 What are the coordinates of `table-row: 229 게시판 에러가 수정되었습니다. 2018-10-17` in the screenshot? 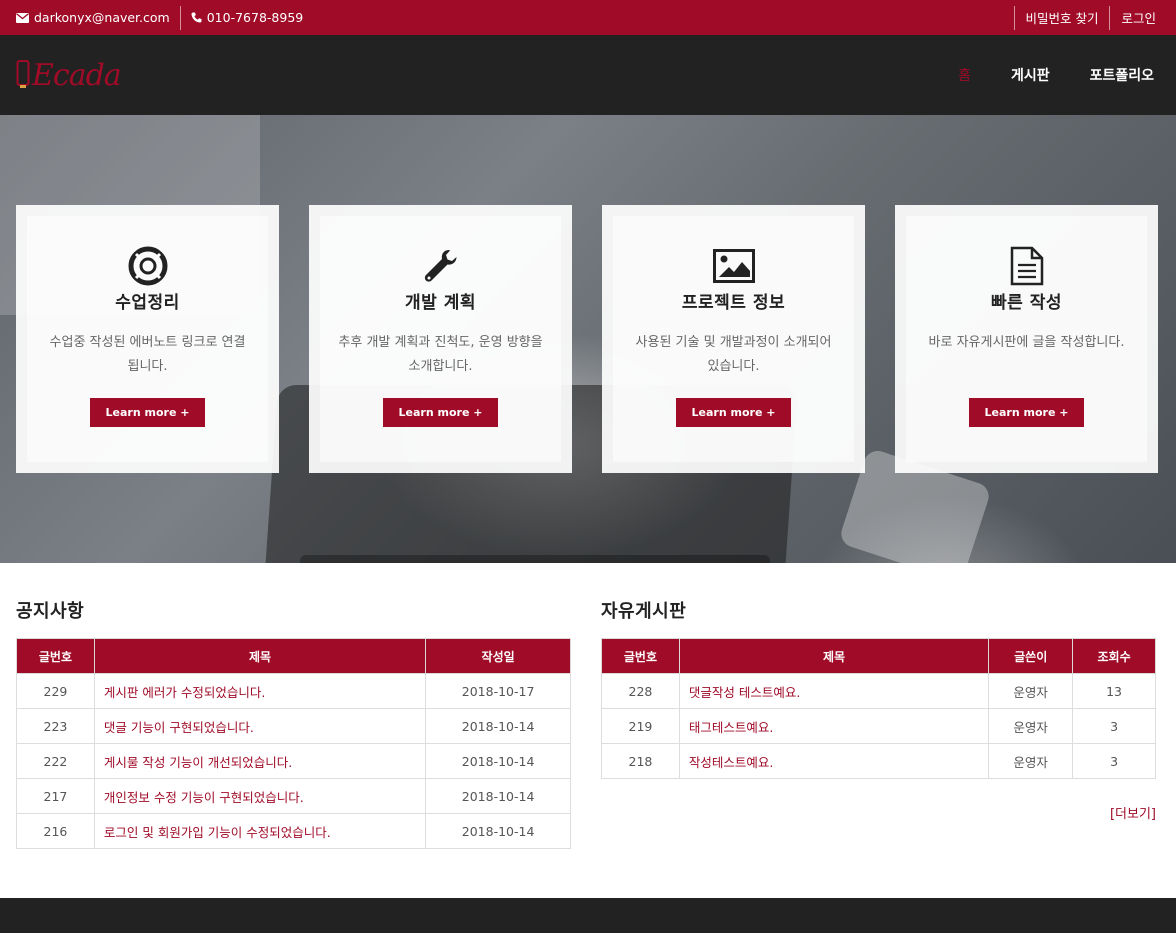 It's located at (293, 691).